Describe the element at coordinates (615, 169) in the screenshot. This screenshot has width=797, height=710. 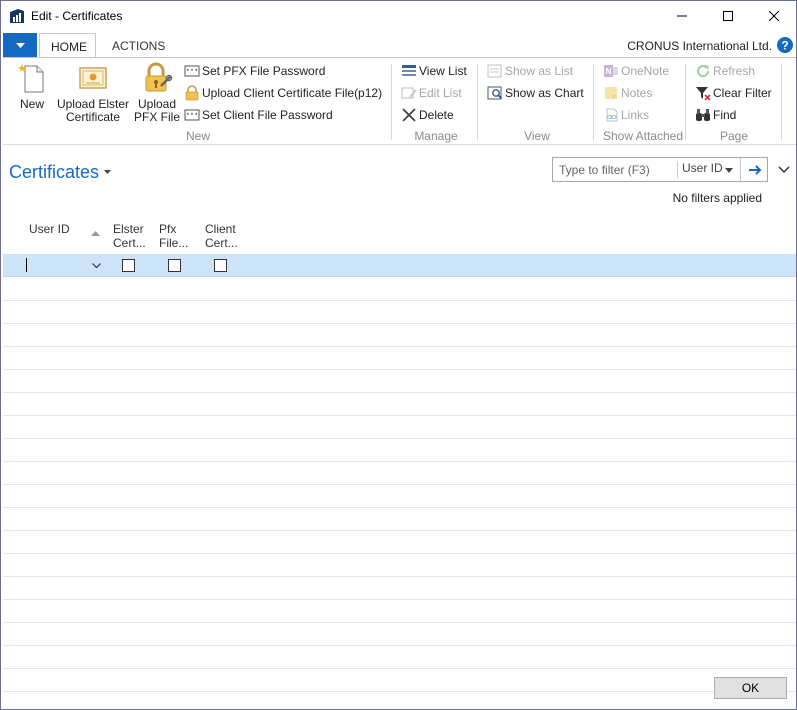
I see `filter-input` at that location.